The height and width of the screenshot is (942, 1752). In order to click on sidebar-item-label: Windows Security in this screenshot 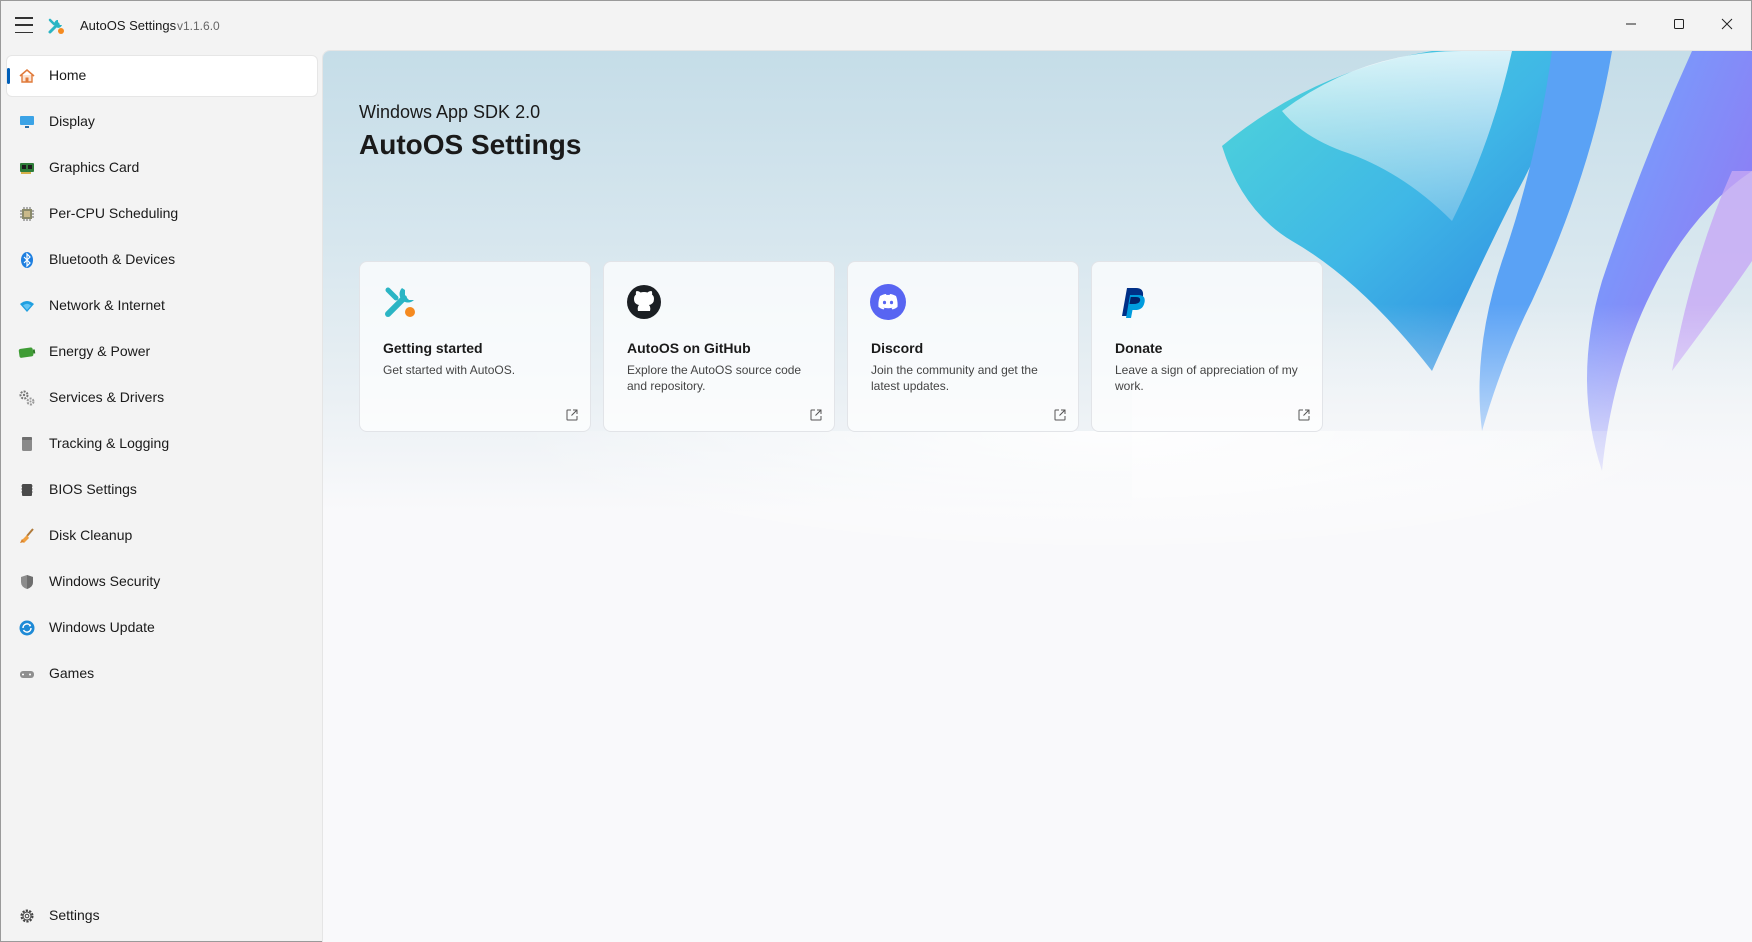, I will do `click(105, 581)`.